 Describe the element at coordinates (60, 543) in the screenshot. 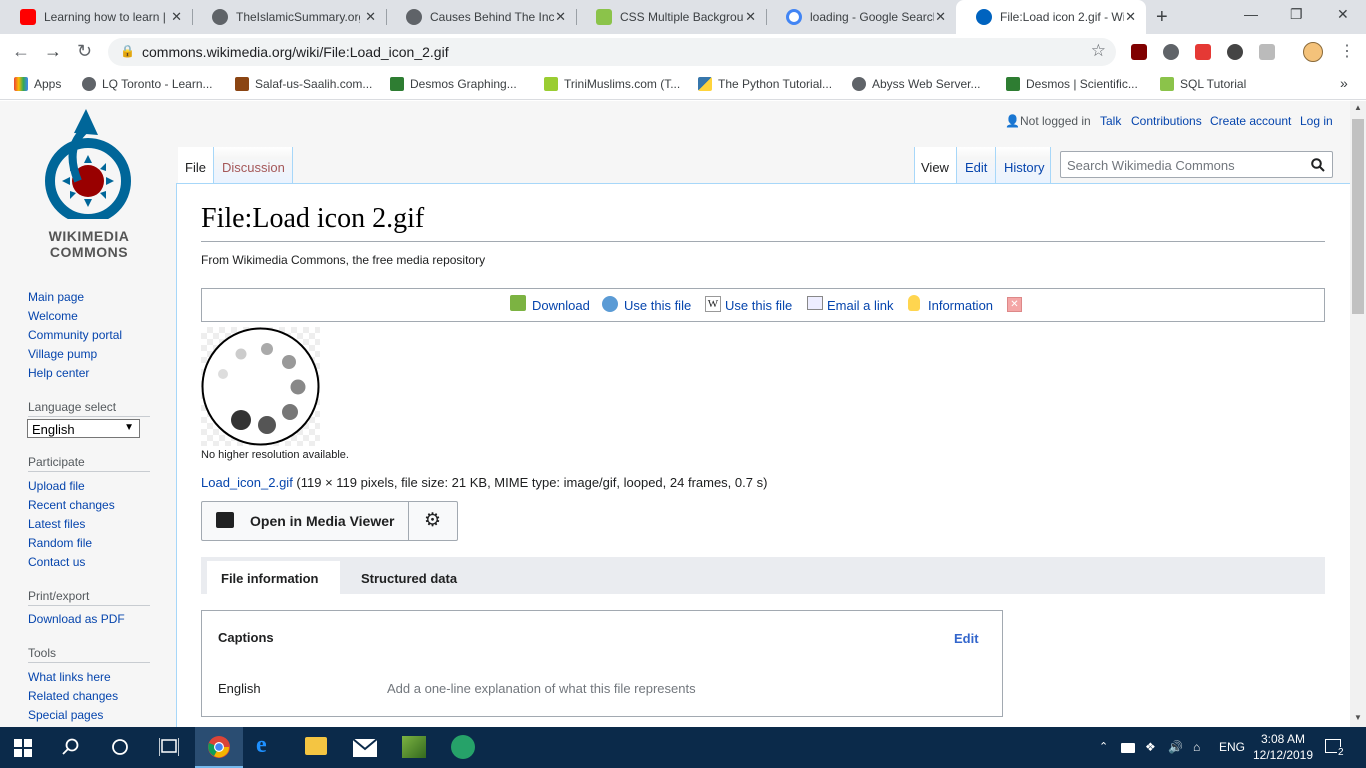

I see `sidebar-item-random-file: Random file` at that location.